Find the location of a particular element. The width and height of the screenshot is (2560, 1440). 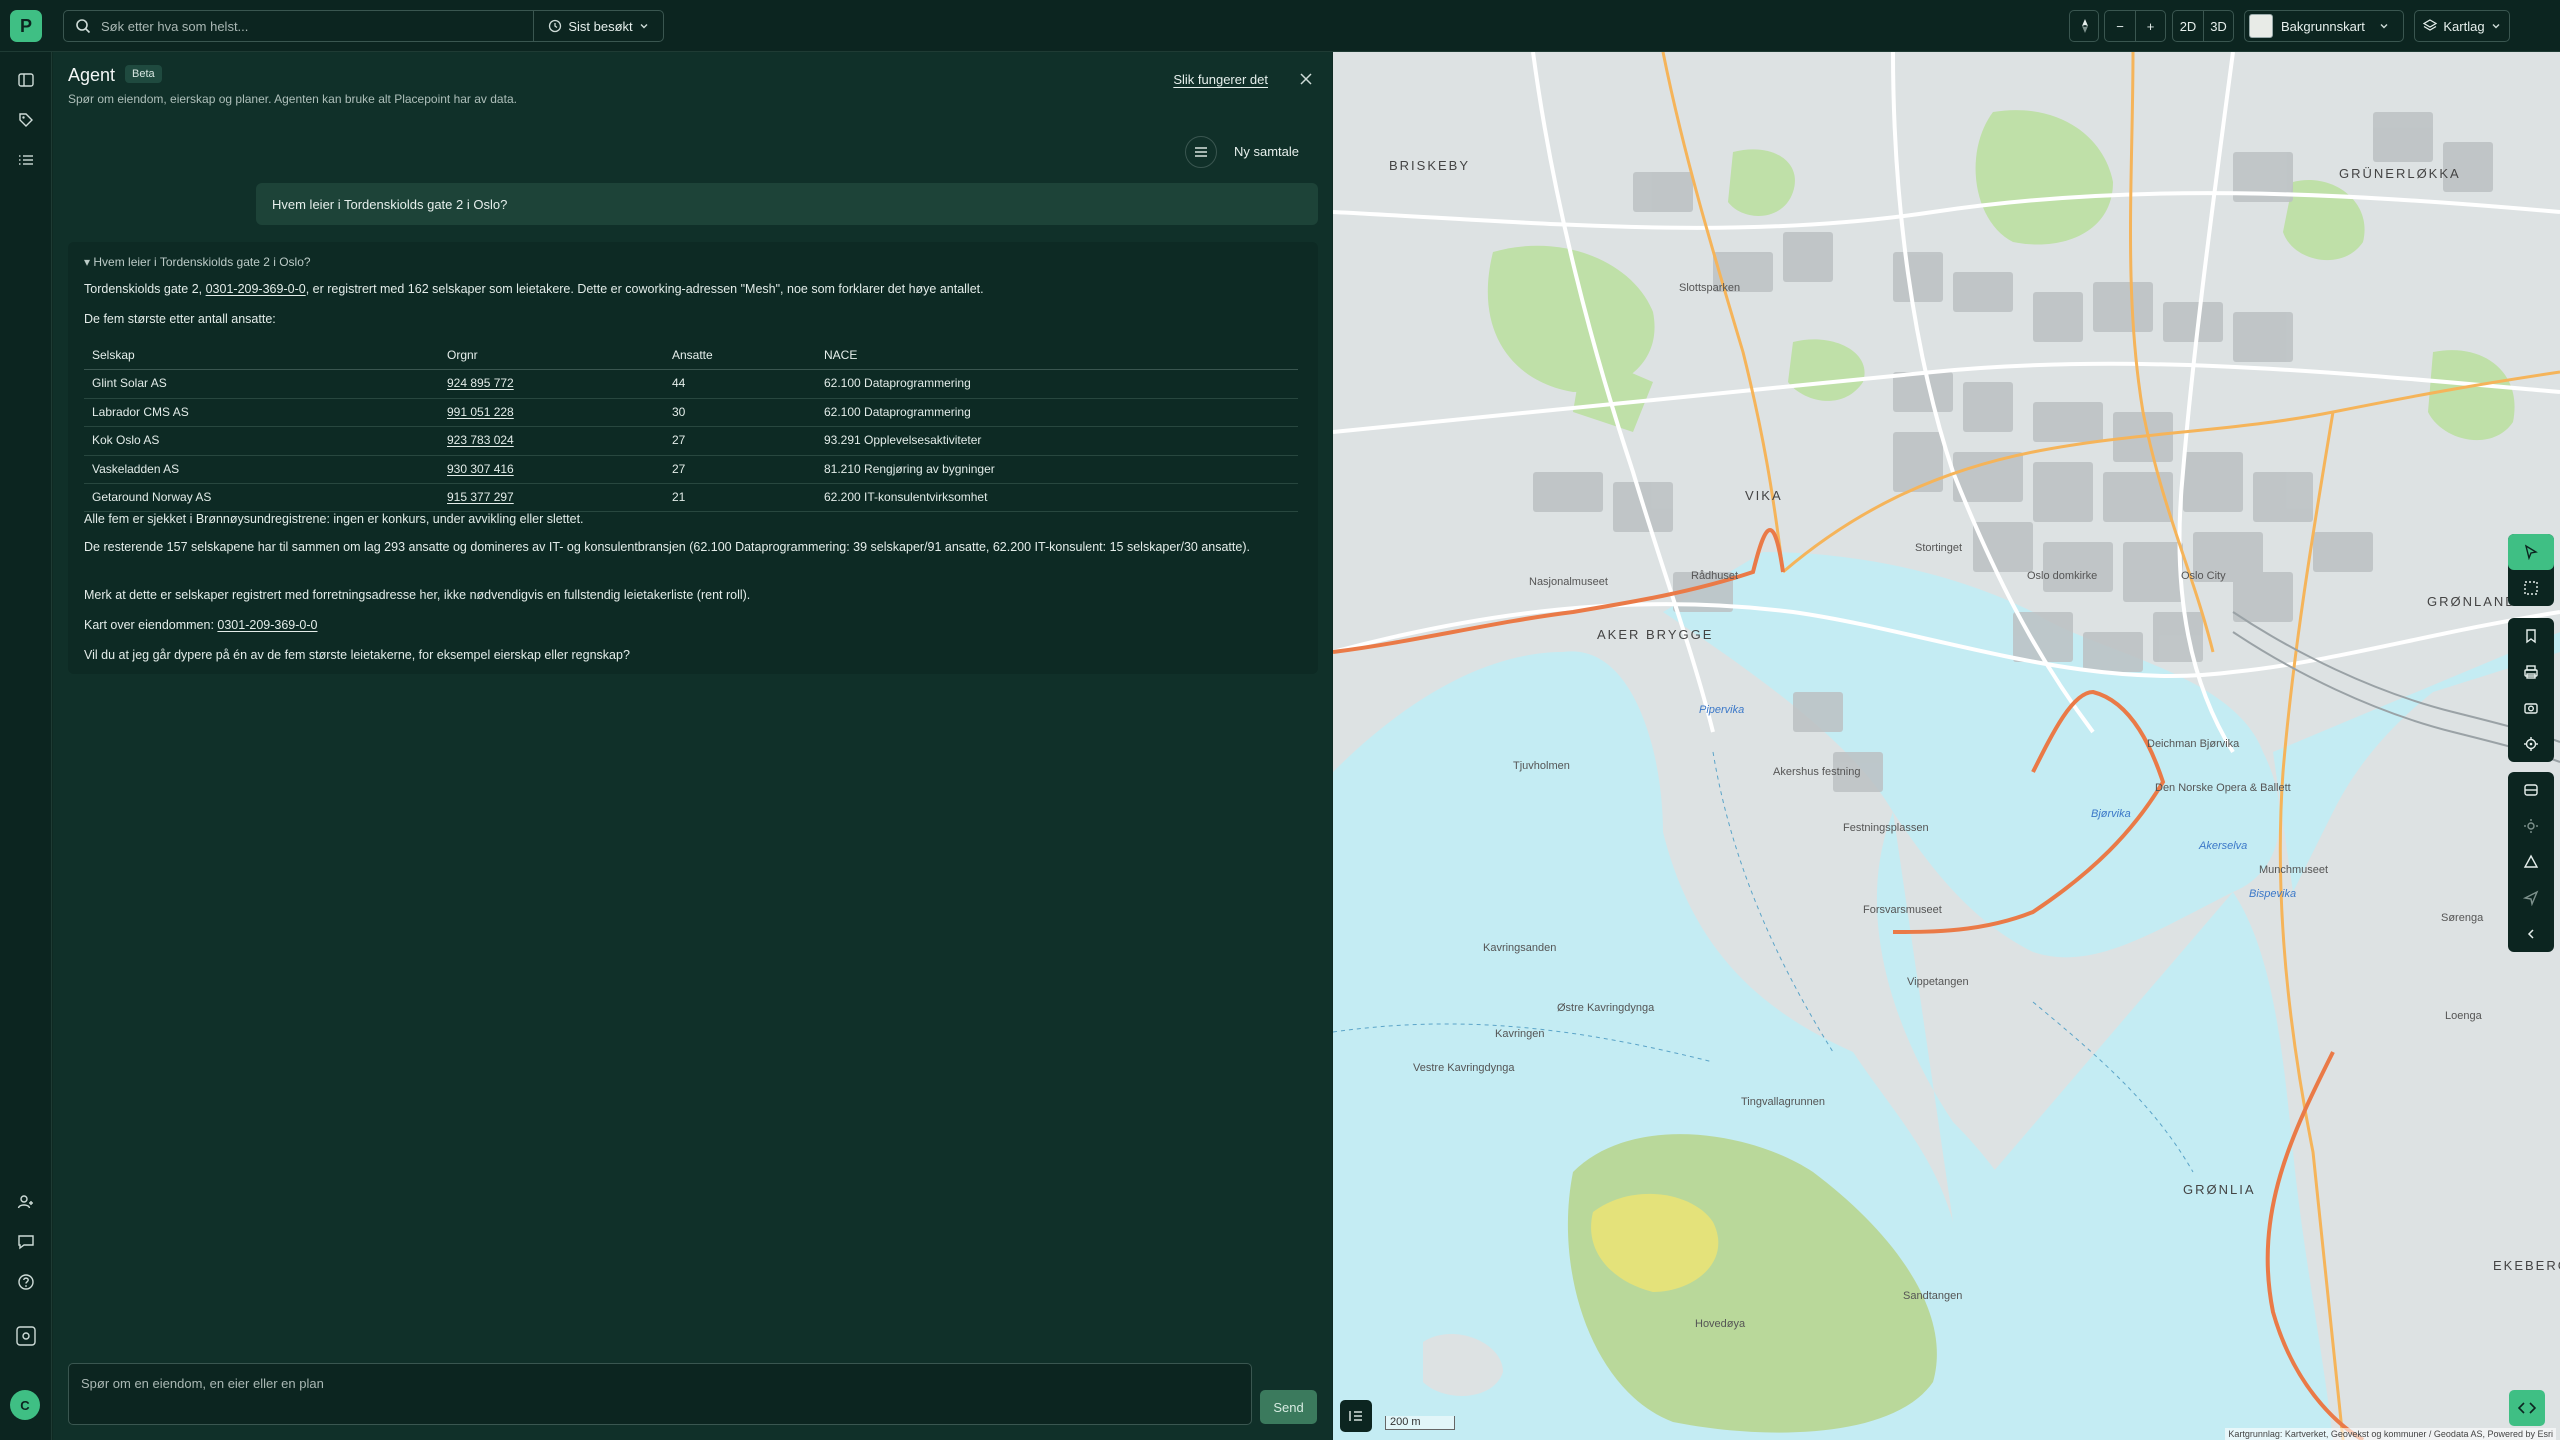

area-select-tool is located at coordinates (2531, 588).